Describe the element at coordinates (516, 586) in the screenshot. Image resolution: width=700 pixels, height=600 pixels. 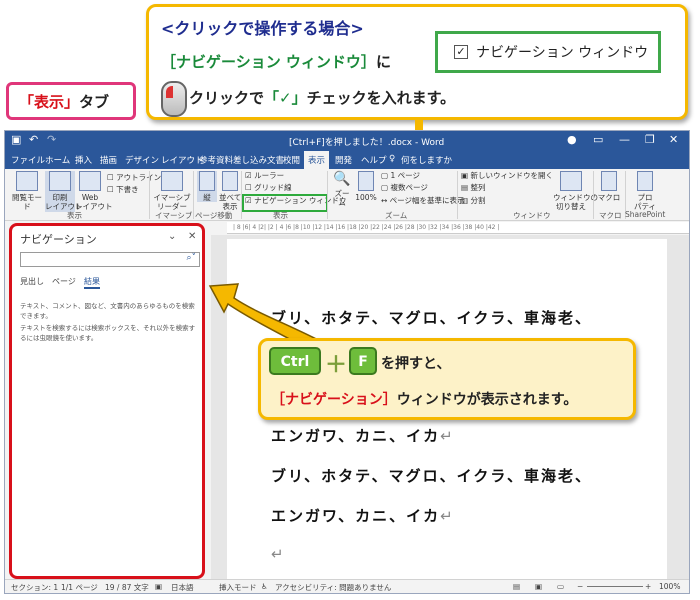
I see `focus-icon: ▤` at that location.